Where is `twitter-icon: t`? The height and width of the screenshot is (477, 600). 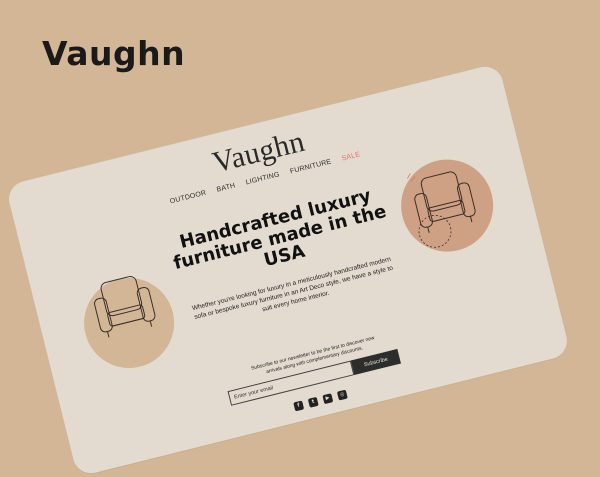 twitter-icon: t is located at coordinates (313, 402).